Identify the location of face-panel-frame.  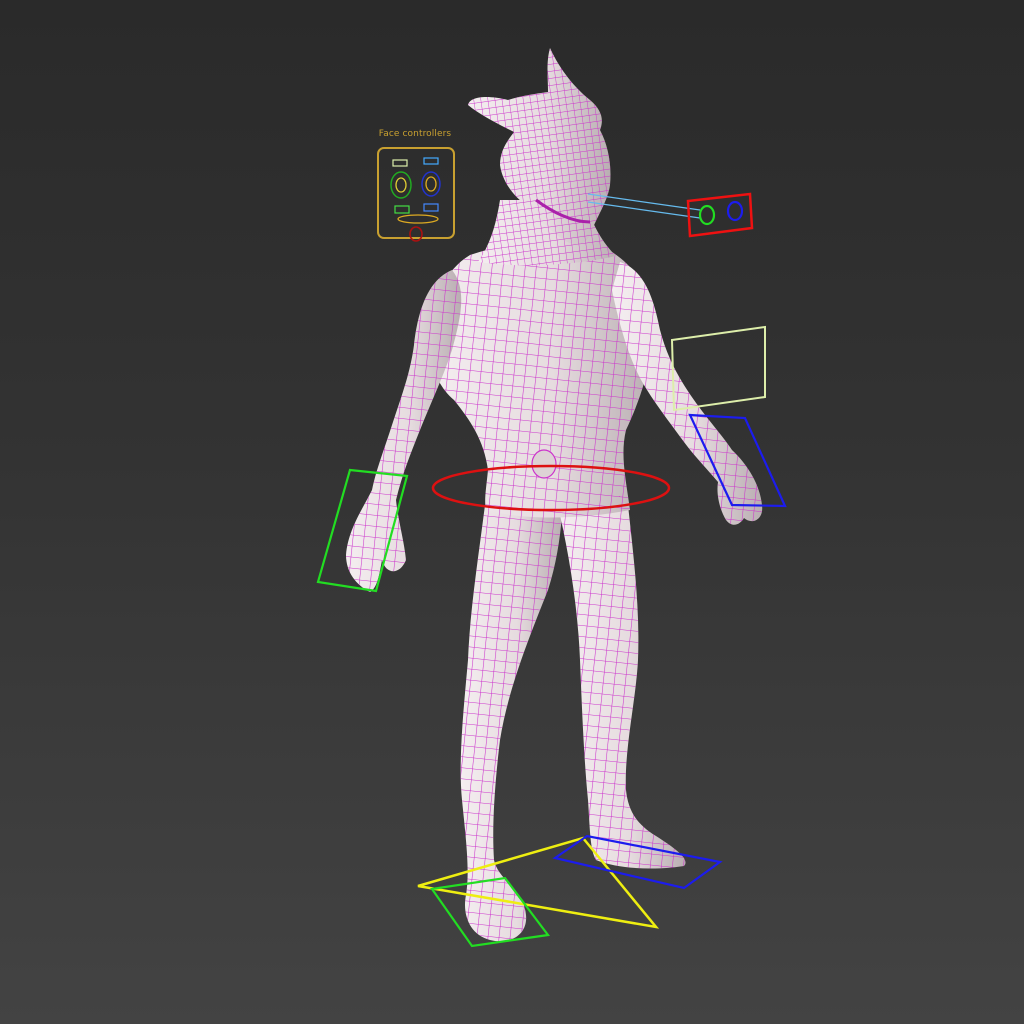
(416, 193).